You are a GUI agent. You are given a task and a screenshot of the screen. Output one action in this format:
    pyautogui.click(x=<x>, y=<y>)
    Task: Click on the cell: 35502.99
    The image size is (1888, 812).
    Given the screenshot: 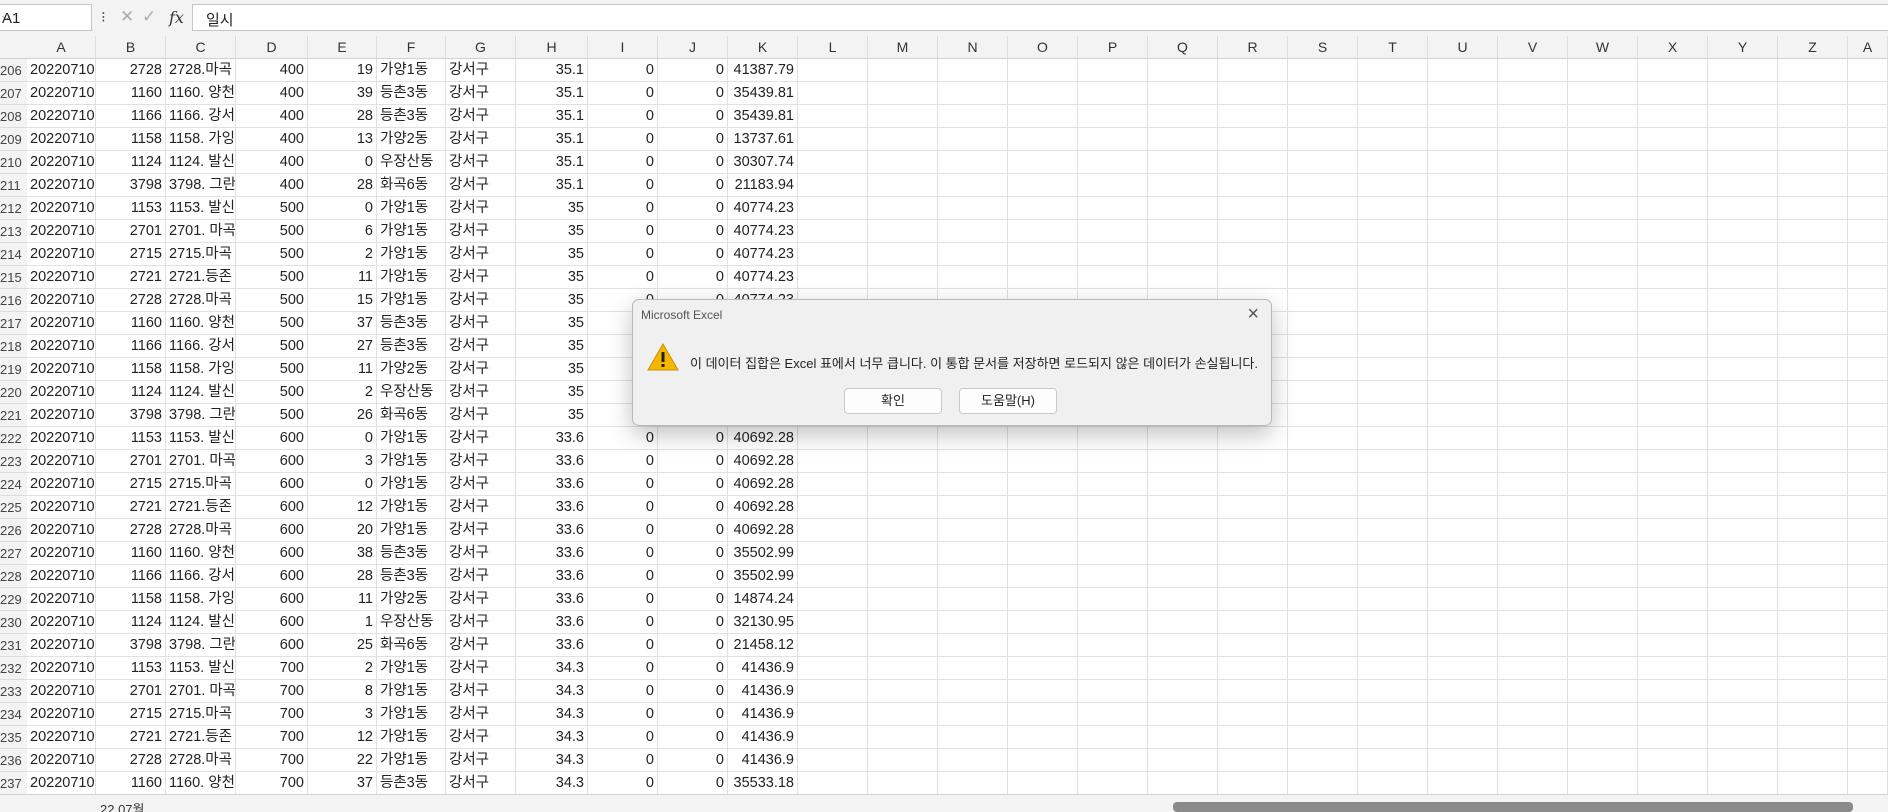 What is the action you would take?
    pyautogui.click(x=763, y=576)
    